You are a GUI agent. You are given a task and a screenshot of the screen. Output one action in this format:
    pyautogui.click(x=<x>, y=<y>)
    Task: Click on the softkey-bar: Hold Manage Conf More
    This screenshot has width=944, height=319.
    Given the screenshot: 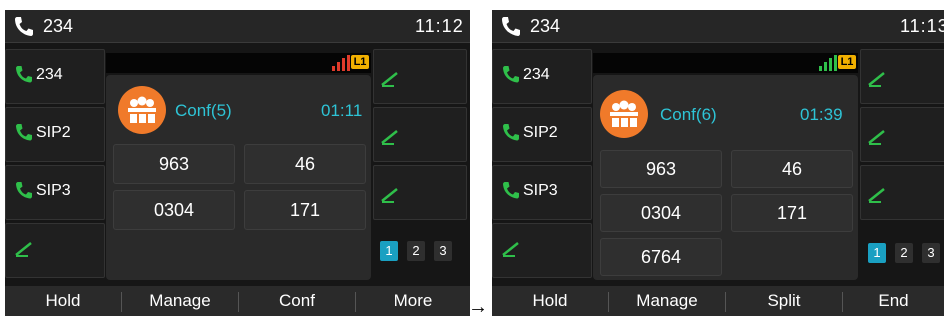 What is the action you would take?
    pyautogui.click(x=237, y=301)
    